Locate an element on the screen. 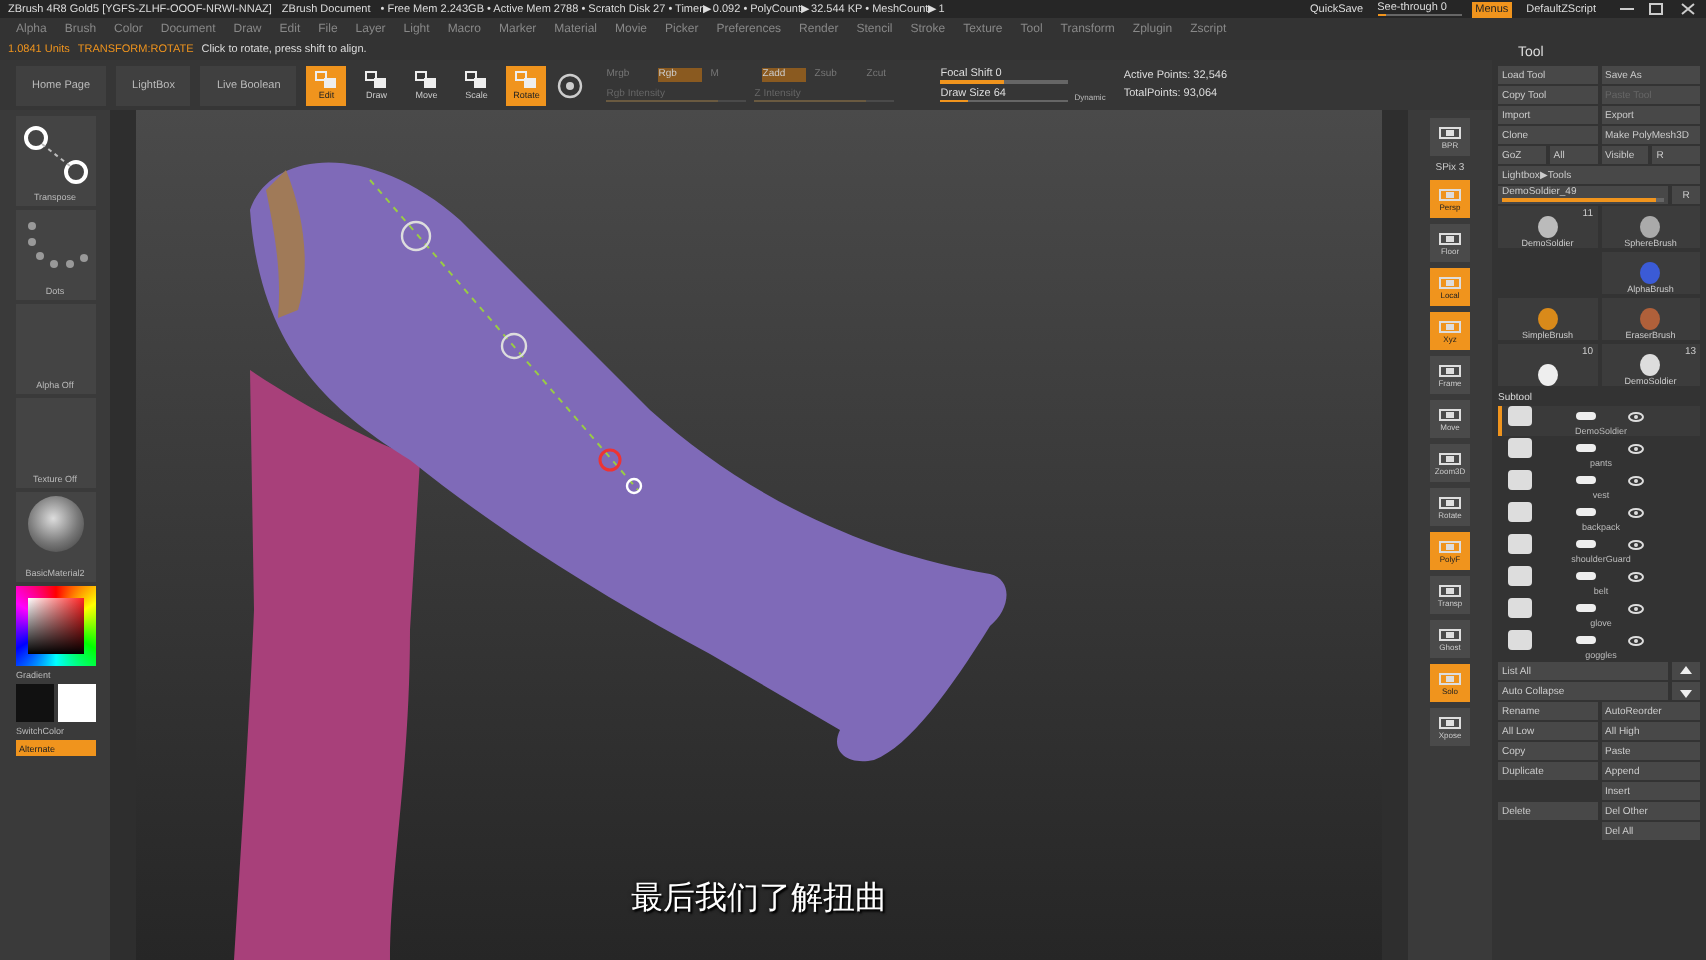 The image size is (1706, 960). arrow-down-icon is located at coordinates (1686, 691).